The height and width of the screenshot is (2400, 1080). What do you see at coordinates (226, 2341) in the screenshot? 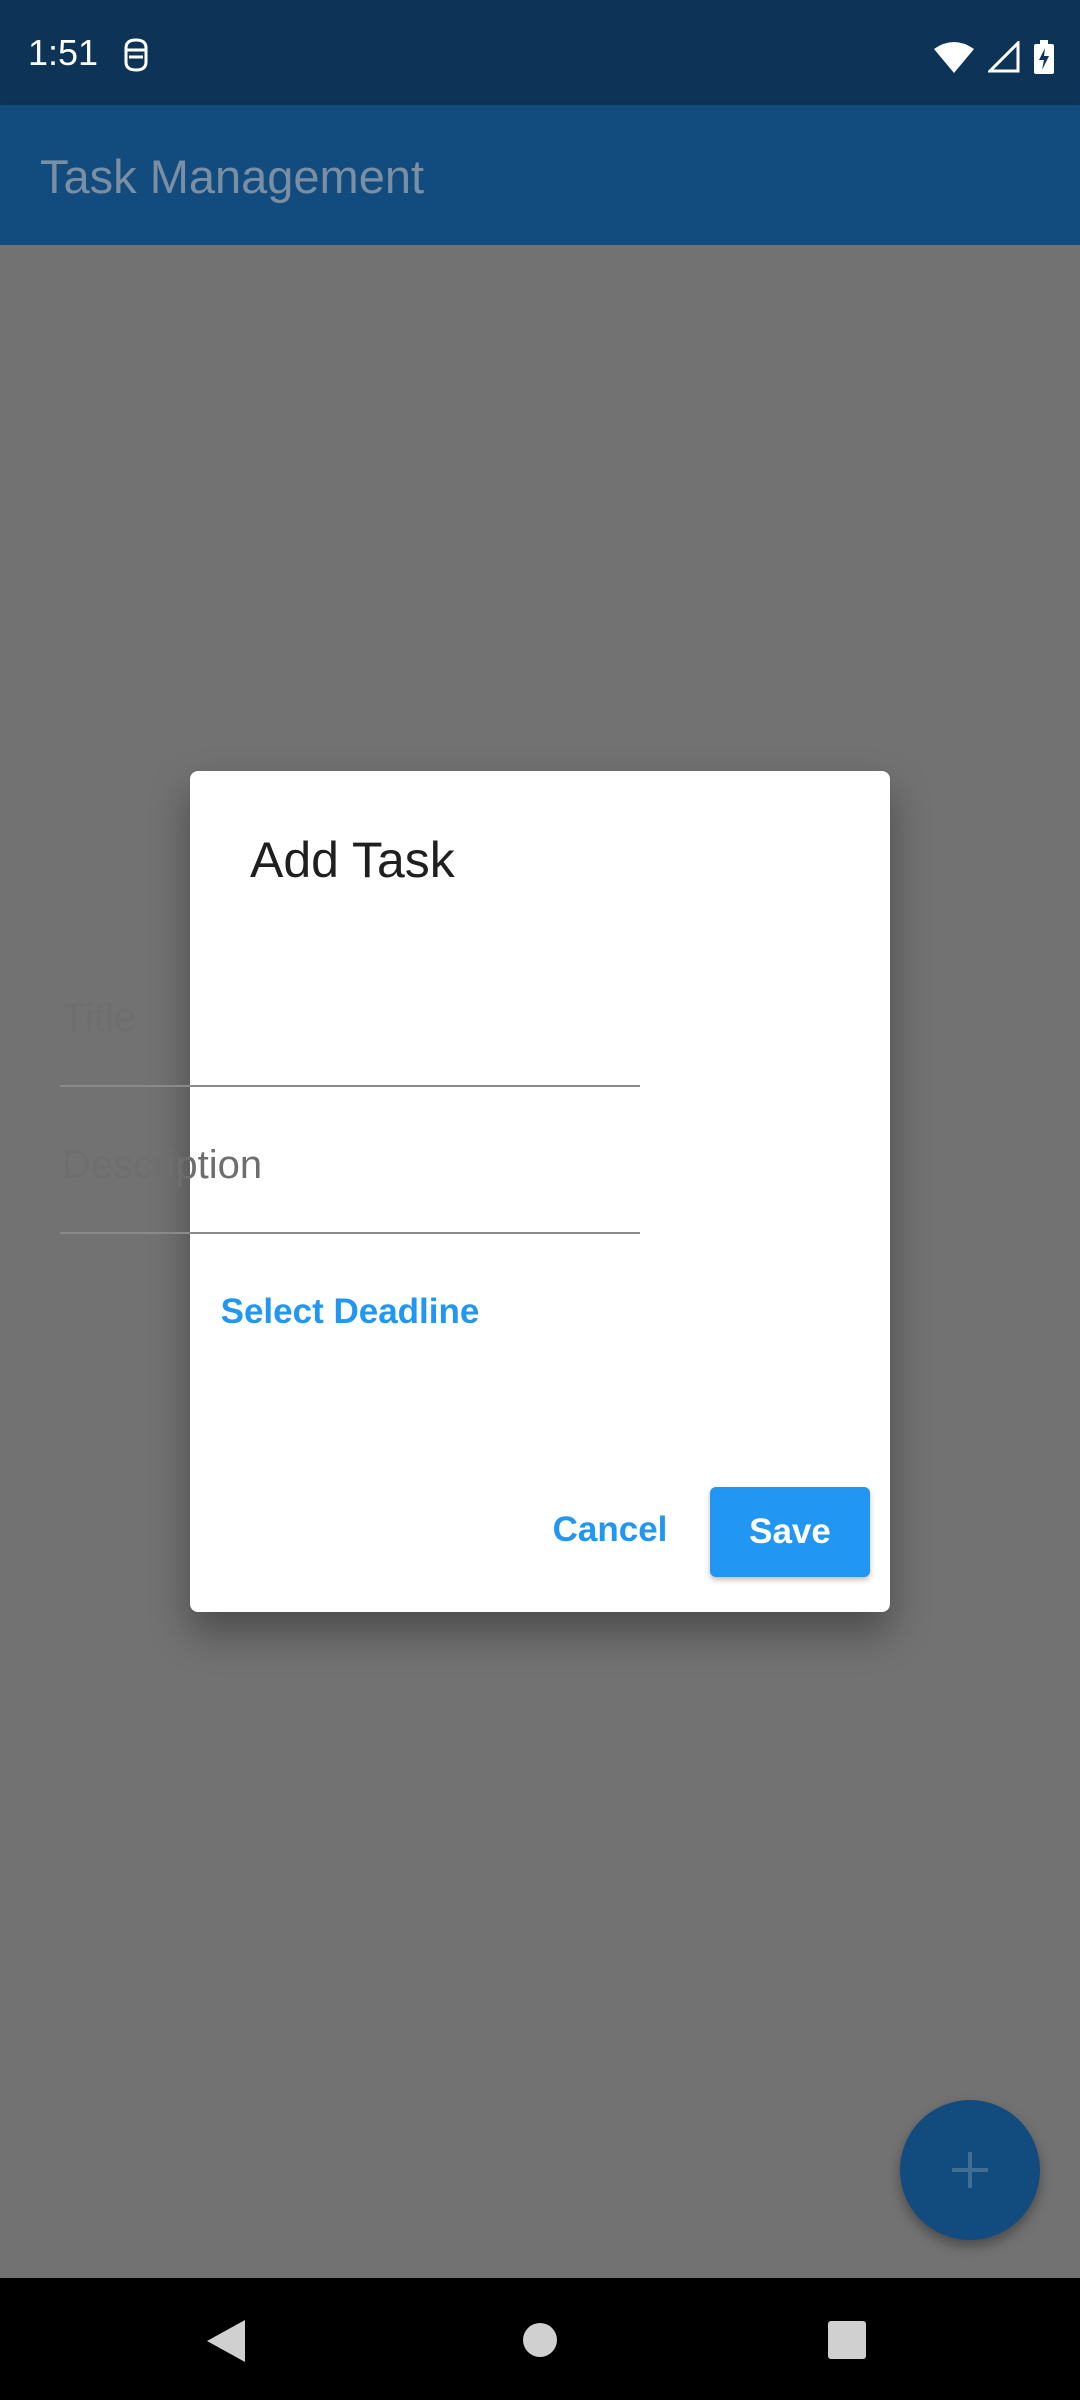
I see `back-icon` at bounding box center [226, 2341].